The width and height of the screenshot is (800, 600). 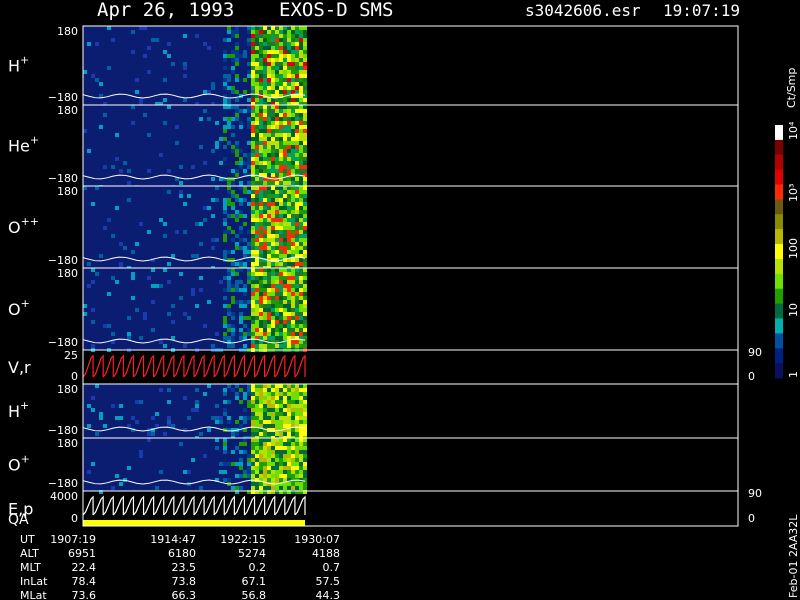 I want to click on footer-row-name: MLat, so click(x=33, y=594).